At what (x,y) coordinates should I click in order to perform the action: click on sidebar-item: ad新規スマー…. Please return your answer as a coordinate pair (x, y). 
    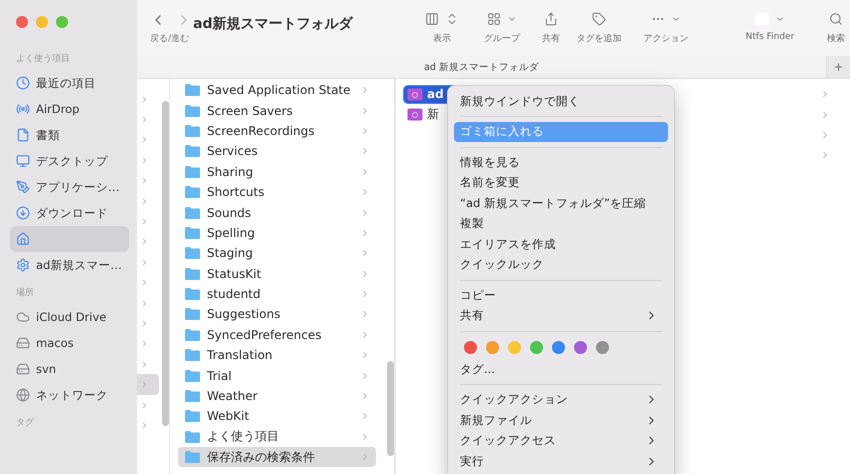
    Looking at the image, I should click on (69, 265).